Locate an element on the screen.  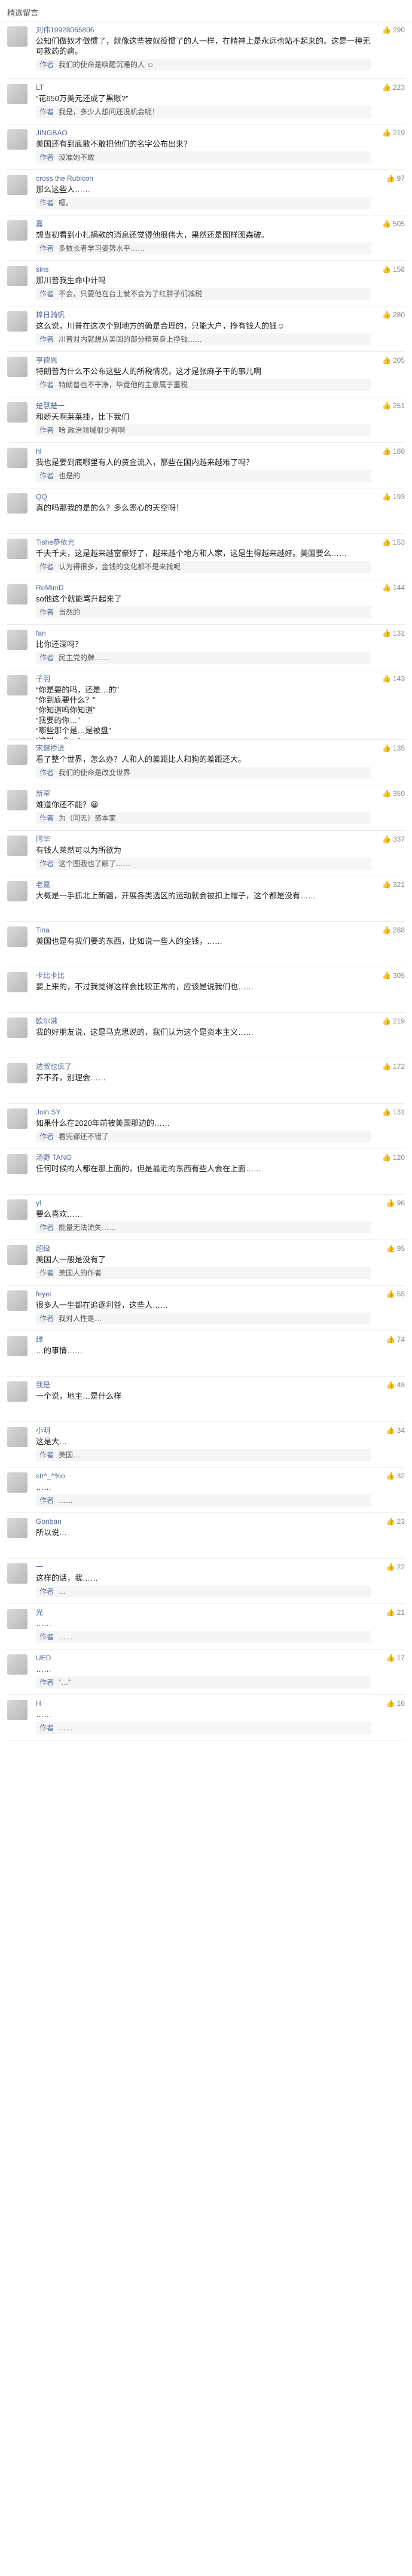
like-button: 👍 17 is located at coordinates (395, 1658).